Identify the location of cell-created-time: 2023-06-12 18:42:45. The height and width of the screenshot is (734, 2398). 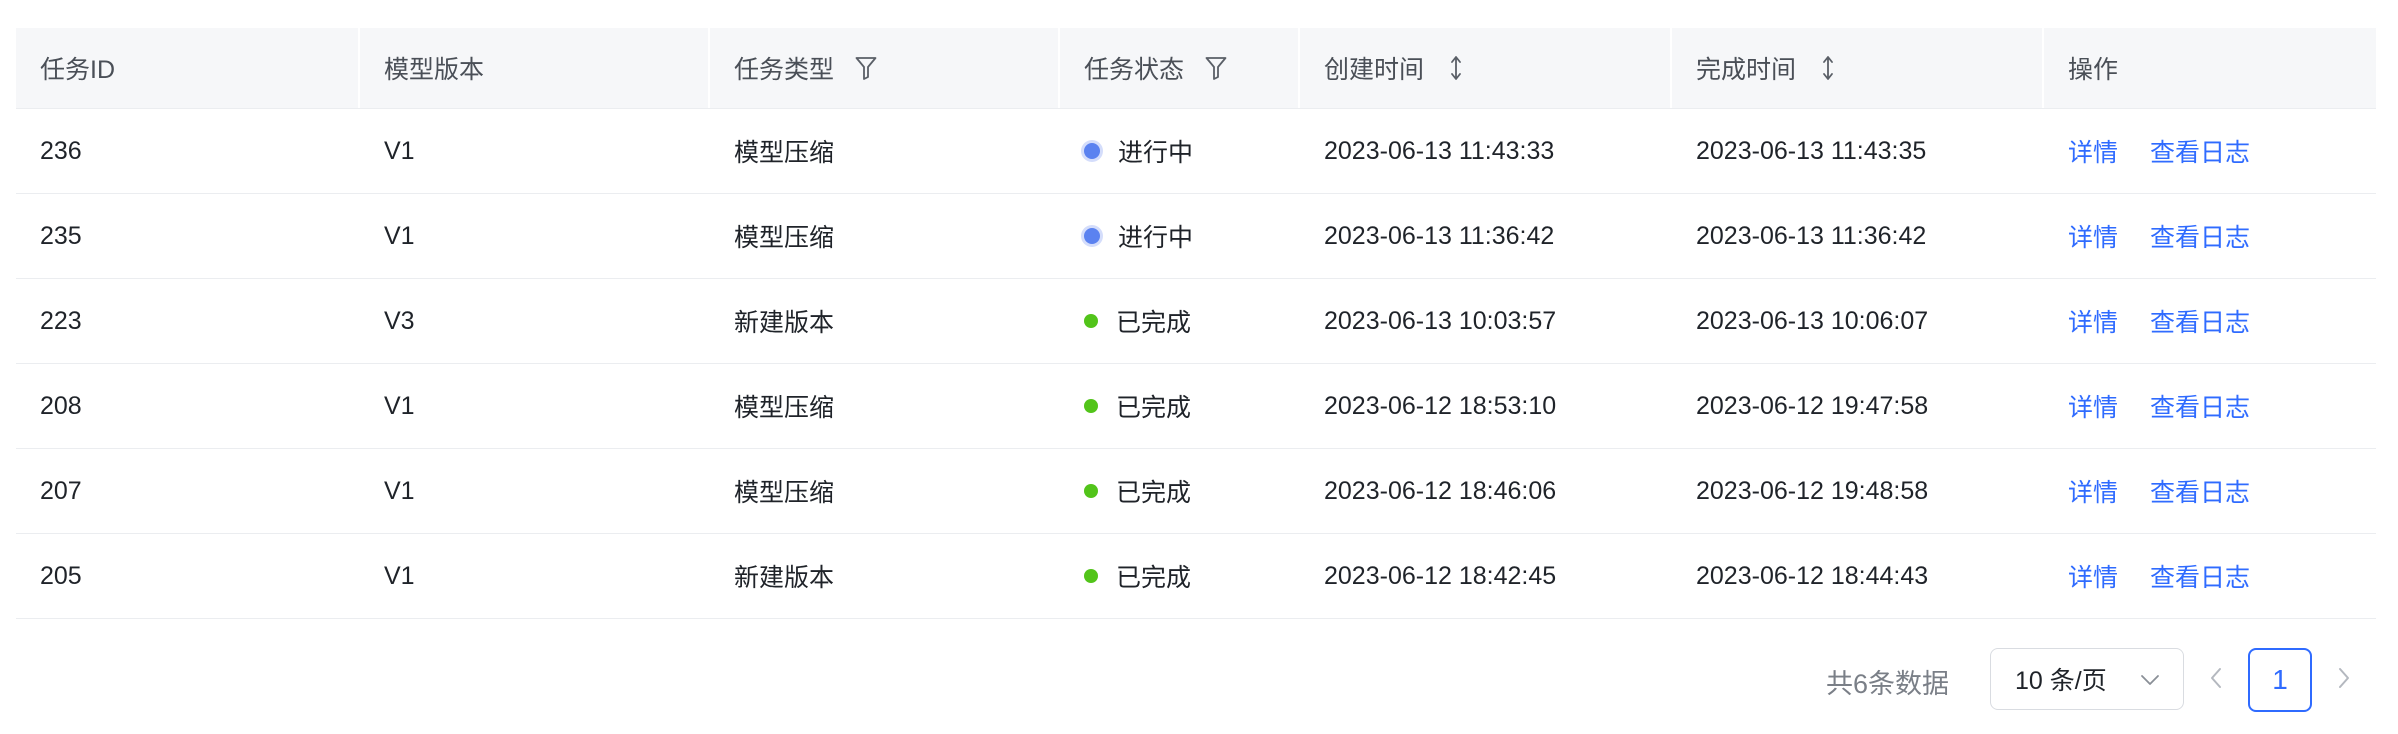
(1486, 576).